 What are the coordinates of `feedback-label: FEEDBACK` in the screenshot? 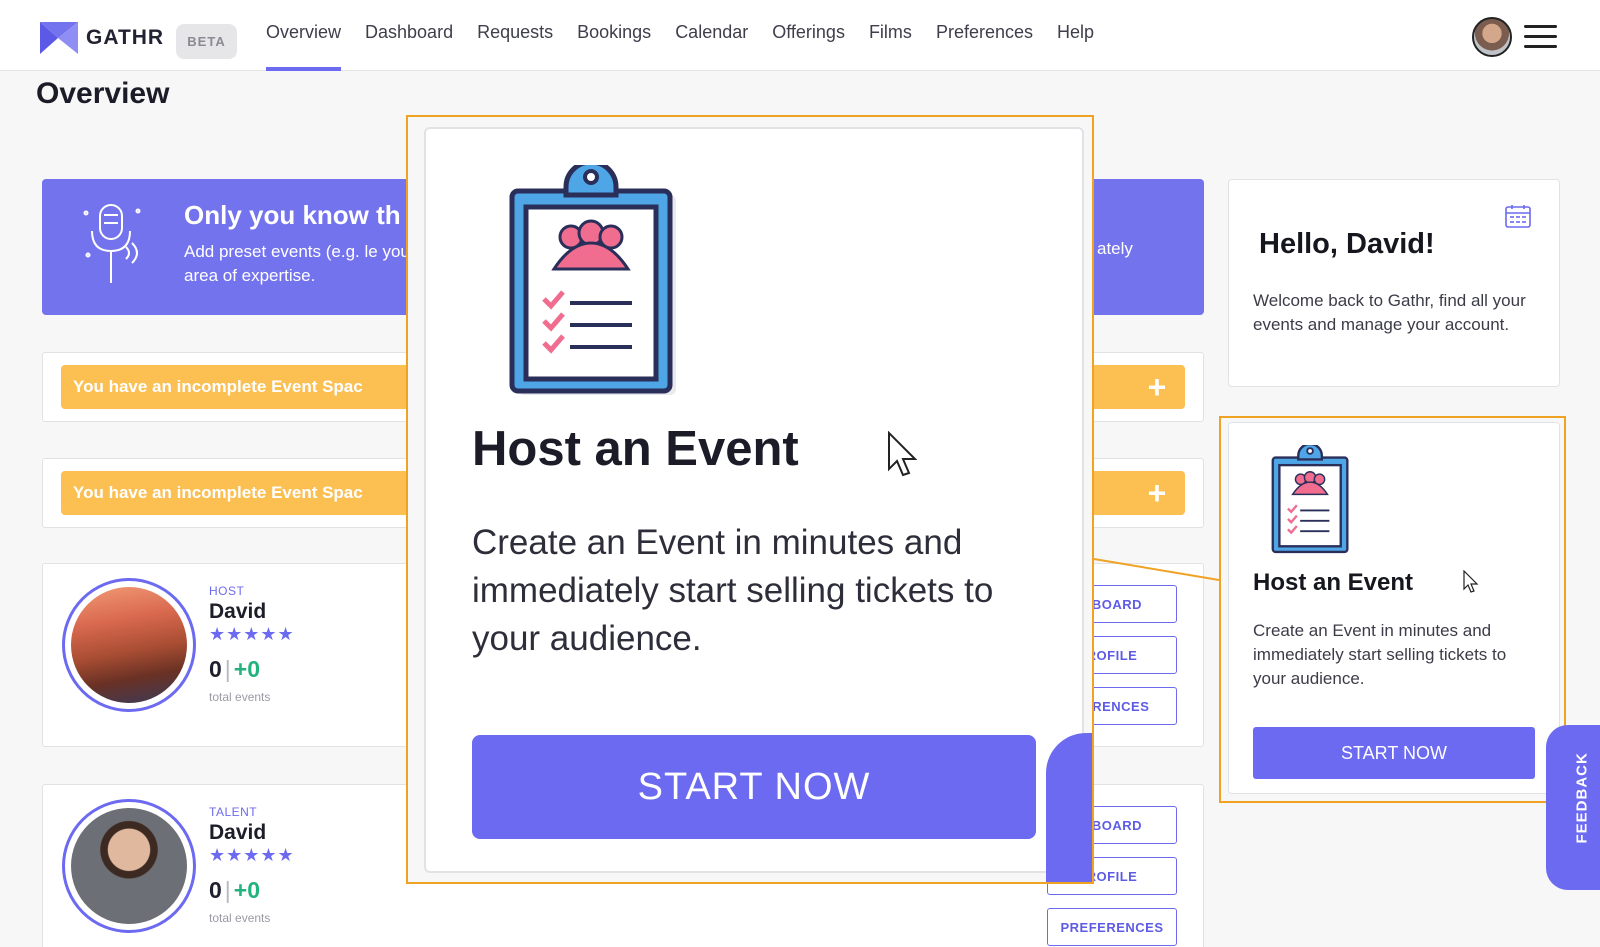 It's located at (1582, 798).